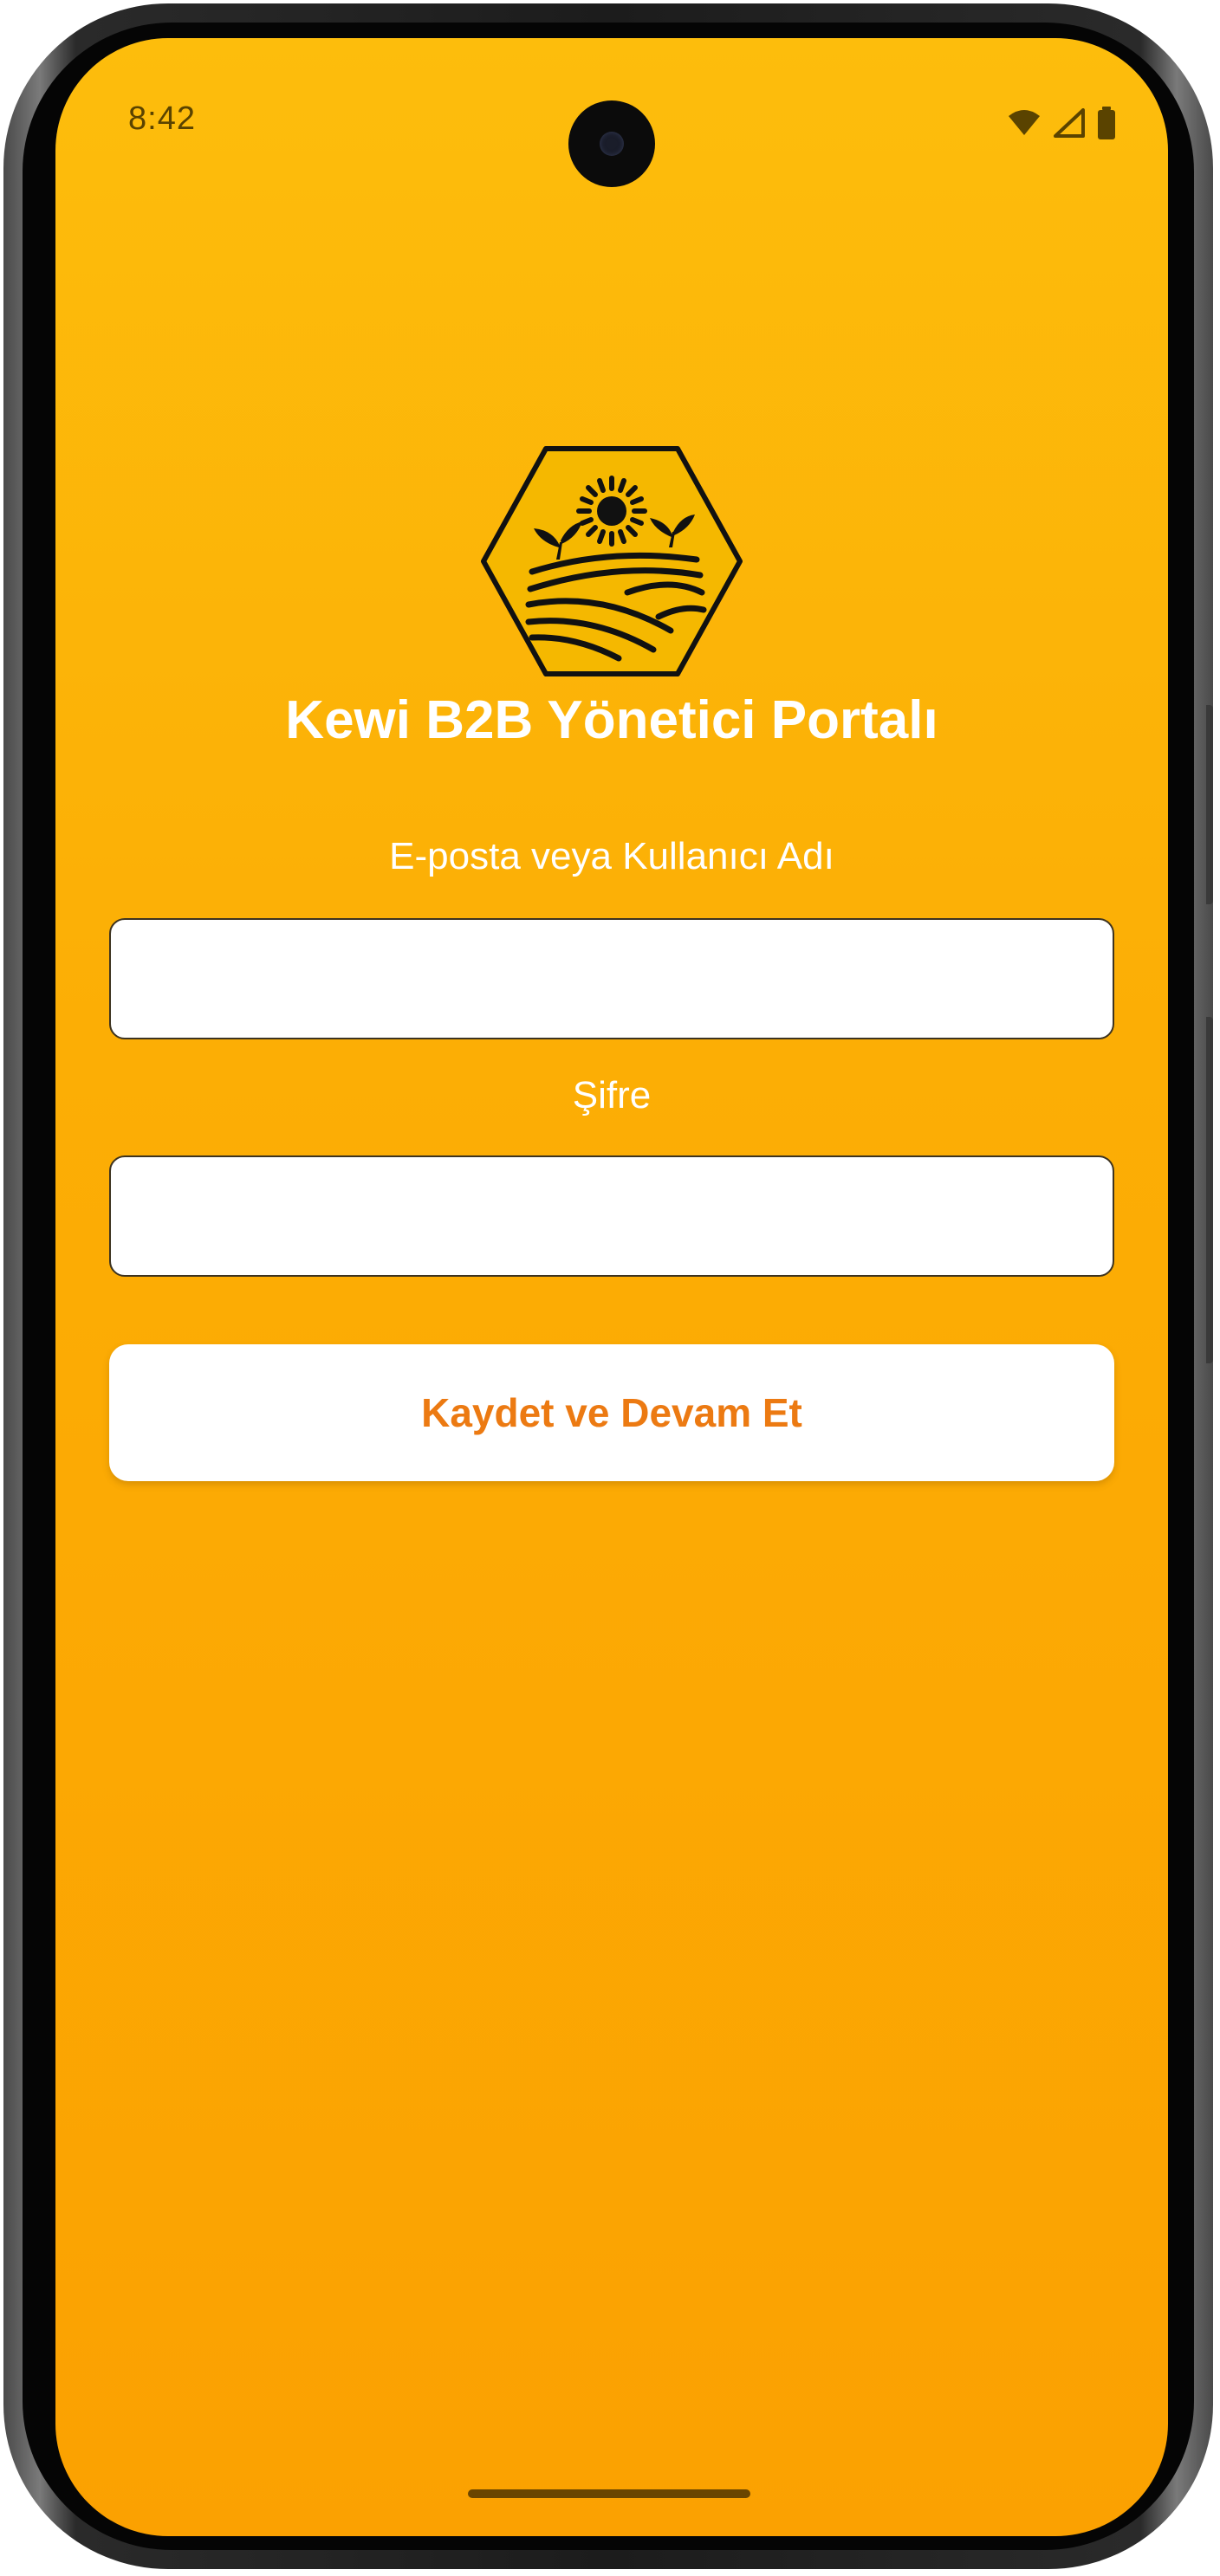  Describe the element at coordinates (1069, 123) in the screenshot. I see `cellular-signal-icon` at that location.